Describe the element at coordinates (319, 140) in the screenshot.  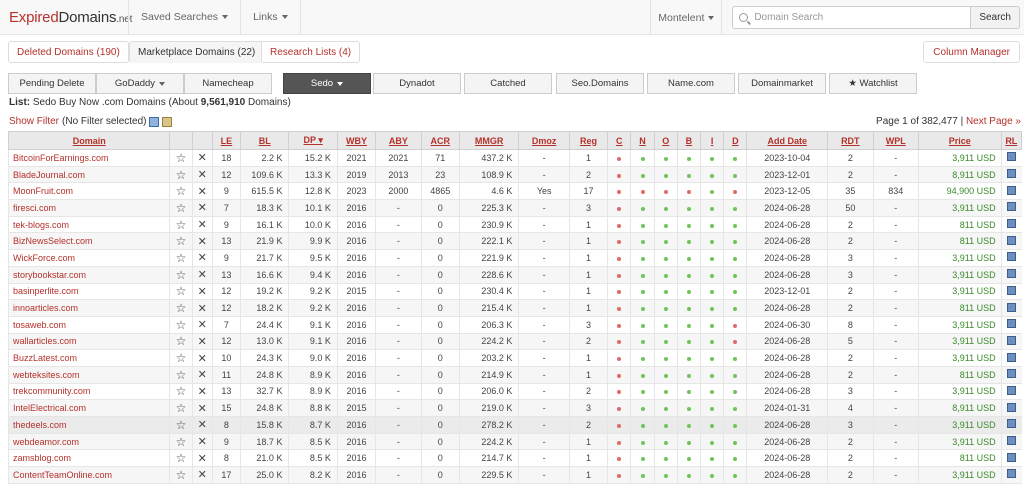
I see `sort-desc-icon: ▾` at that location.